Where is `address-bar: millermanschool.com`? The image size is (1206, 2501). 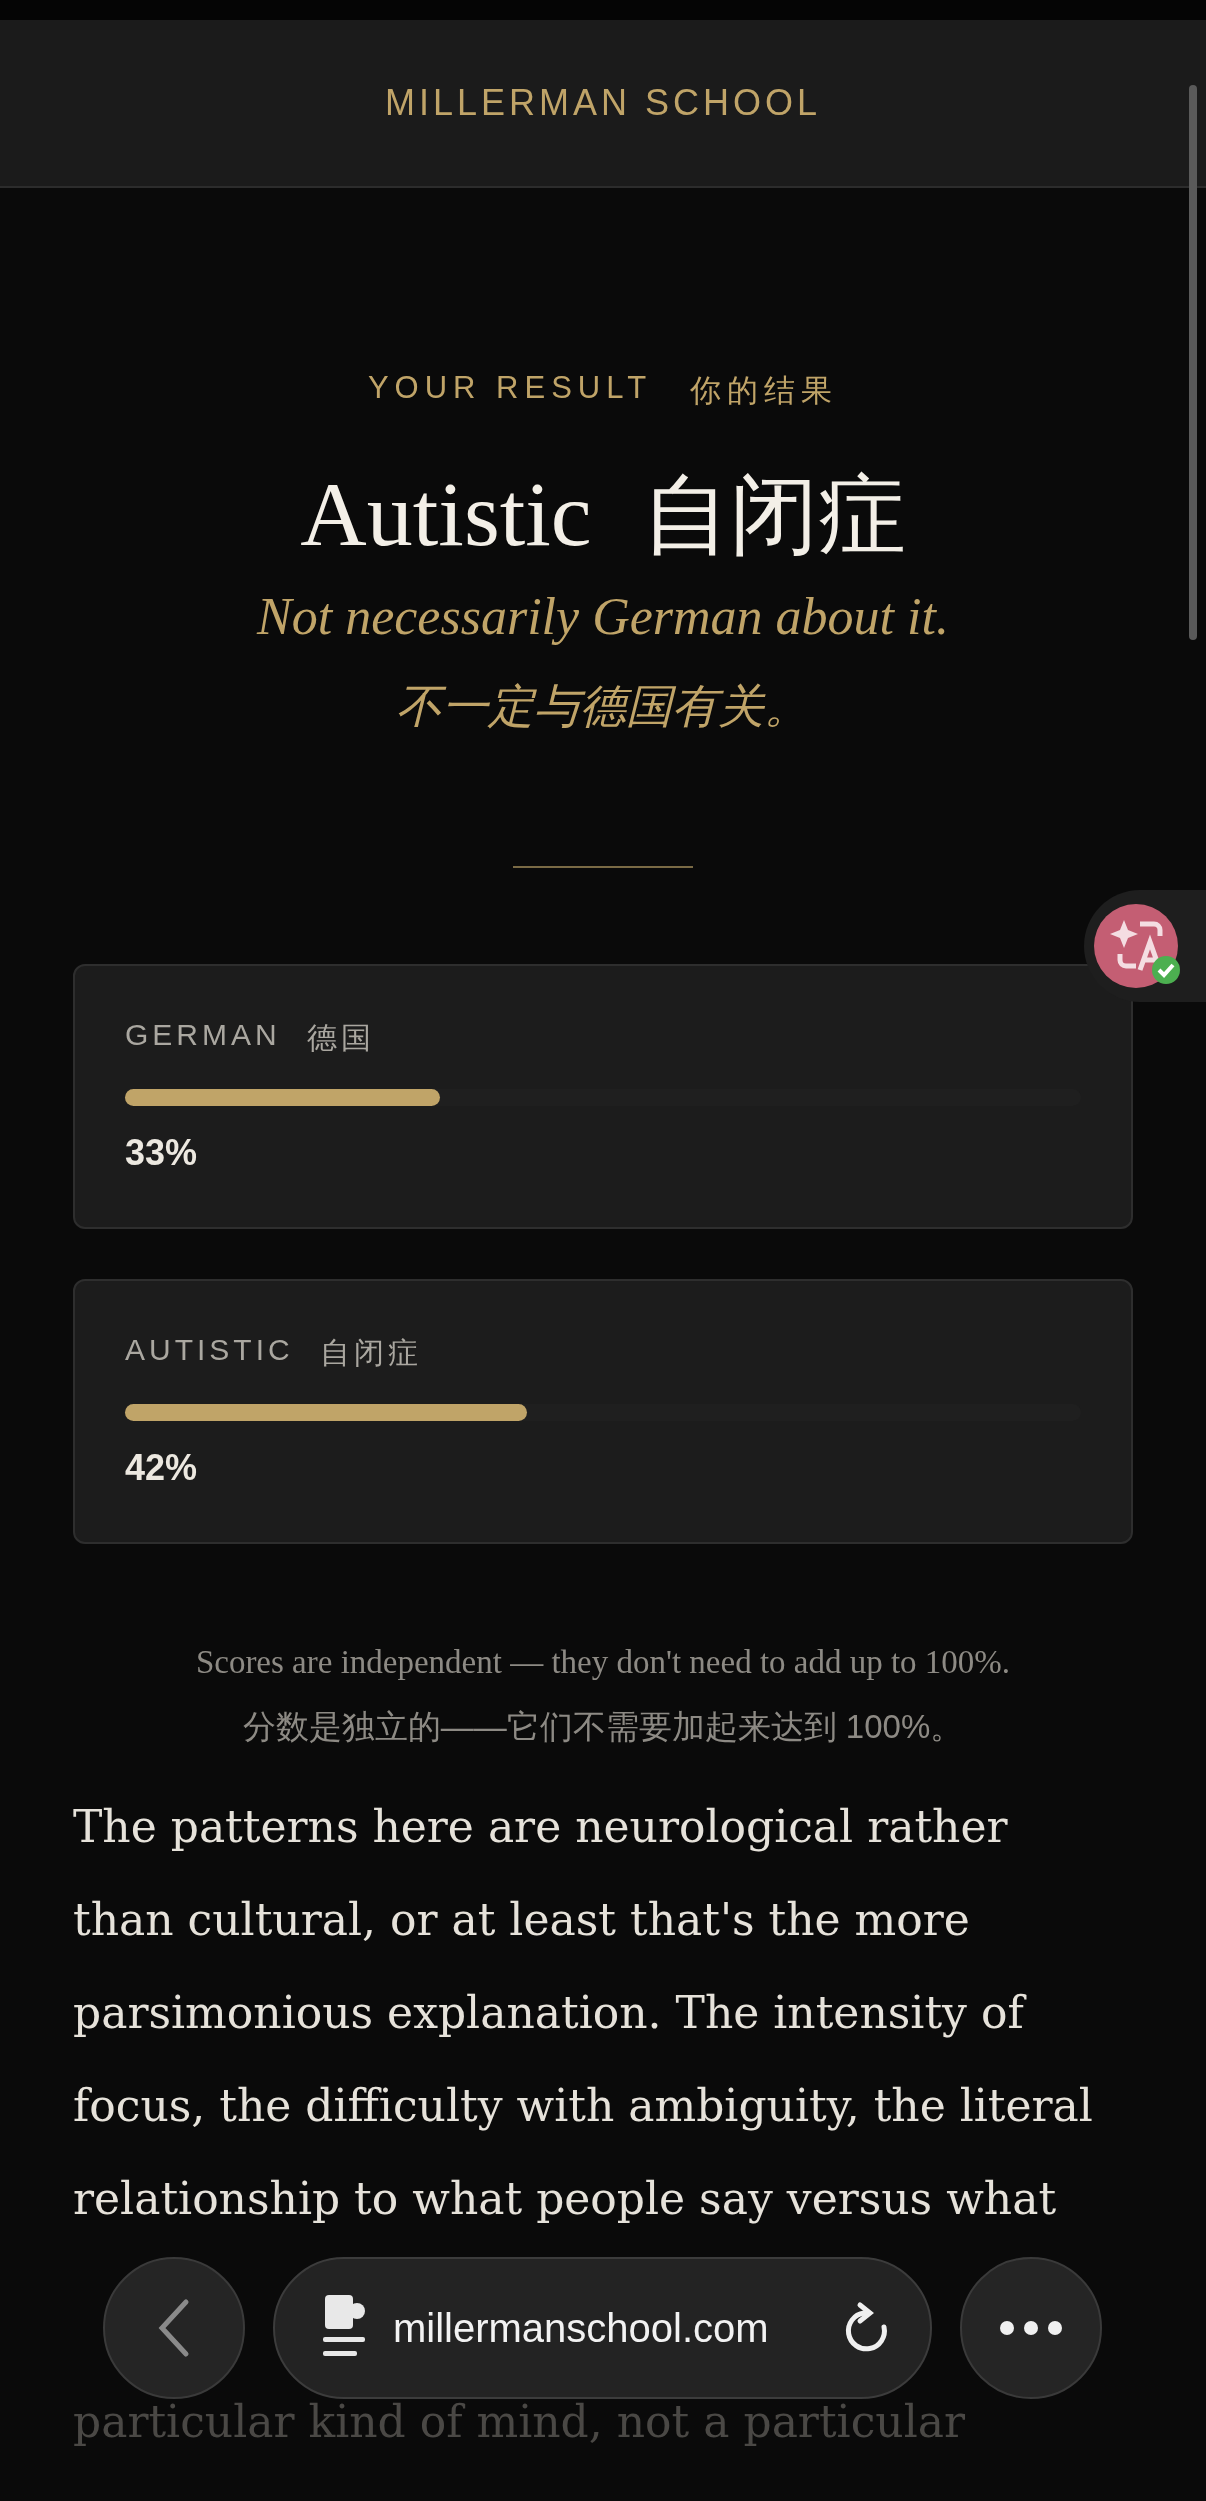
address-bar: millermanschool.com is located at coordinates (602, 2328).